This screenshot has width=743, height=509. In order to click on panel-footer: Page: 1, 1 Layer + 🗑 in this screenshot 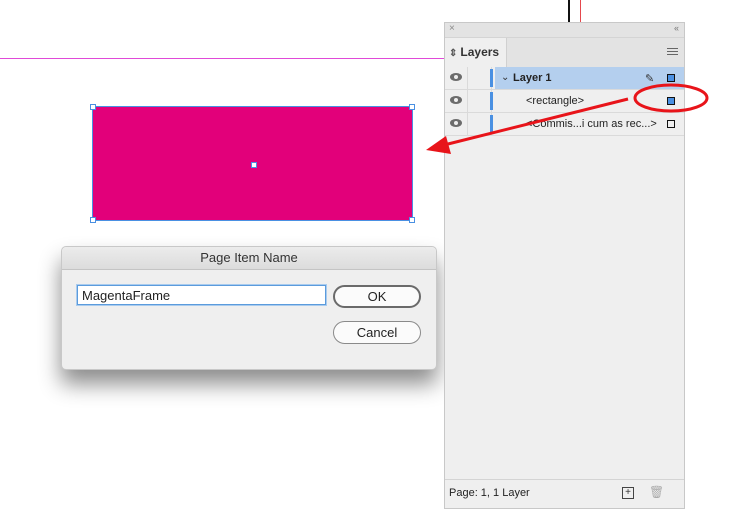, I will do `click(564, 493)`.